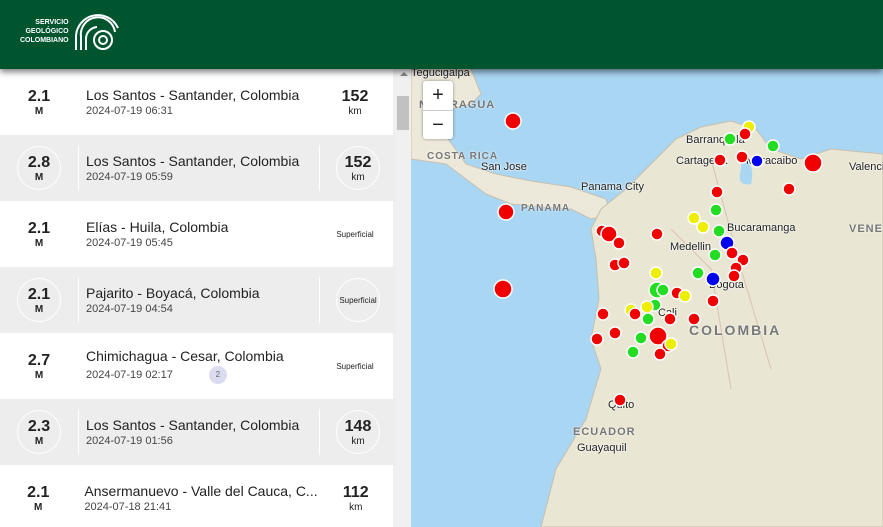 Image resolution: width=883 pixels, height=527 pixels. I want to click on magnitude-badge: 2.7 M, so click(39, 366).